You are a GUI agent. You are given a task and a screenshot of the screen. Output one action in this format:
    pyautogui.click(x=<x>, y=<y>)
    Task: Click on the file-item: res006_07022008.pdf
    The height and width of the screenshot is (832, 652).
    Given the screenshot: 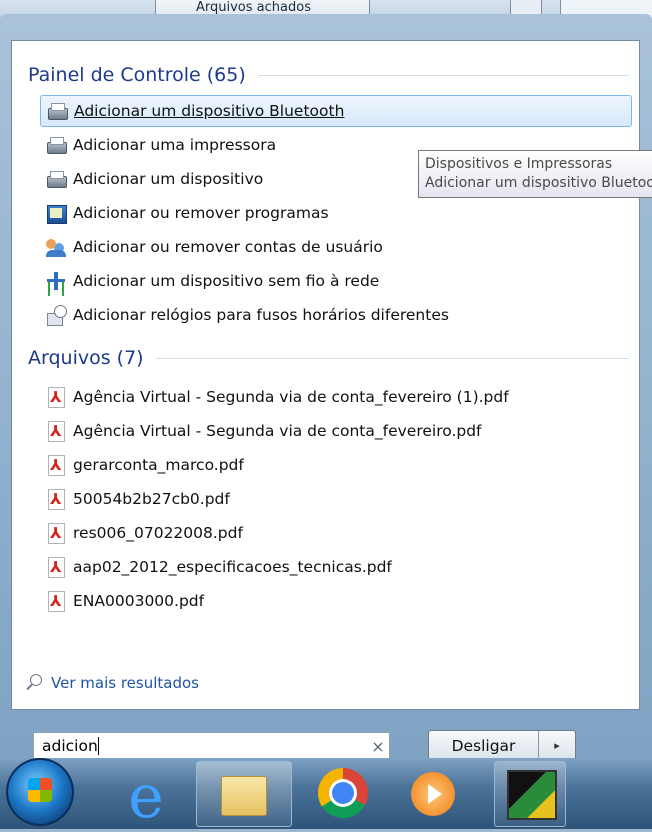 What is the action you would take?
    pyautogui.click(x=336, y=533)
    